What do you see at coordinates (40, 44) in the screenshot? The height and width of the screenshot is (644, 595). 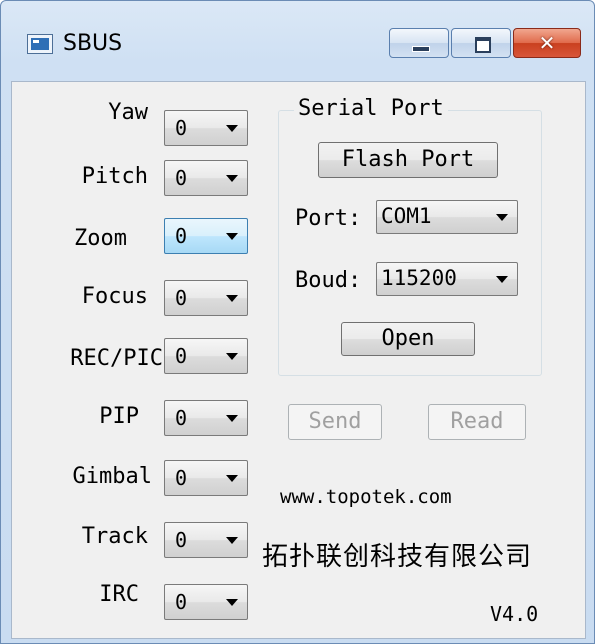 I see `app-window-icon` at bounding box center [40, 44].